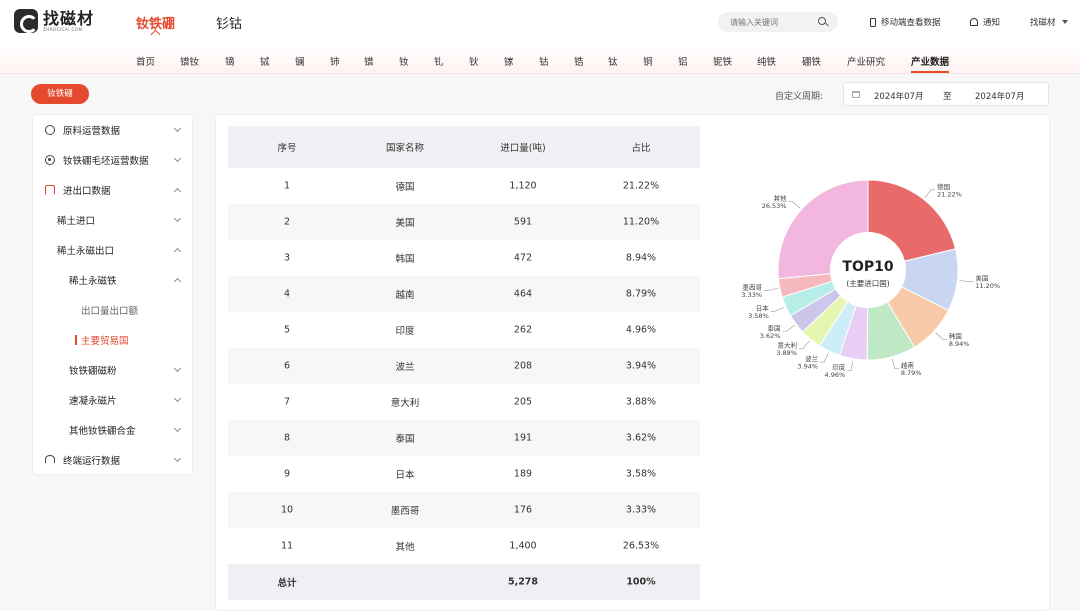 The height and width of the screenshot is (611, 1080). What do you see at coordinates (464, 147) in the screenshot?
I see `table-header-row: 序号 国家名称 进口量(吨) 占比` at bounding box center [464, 147].